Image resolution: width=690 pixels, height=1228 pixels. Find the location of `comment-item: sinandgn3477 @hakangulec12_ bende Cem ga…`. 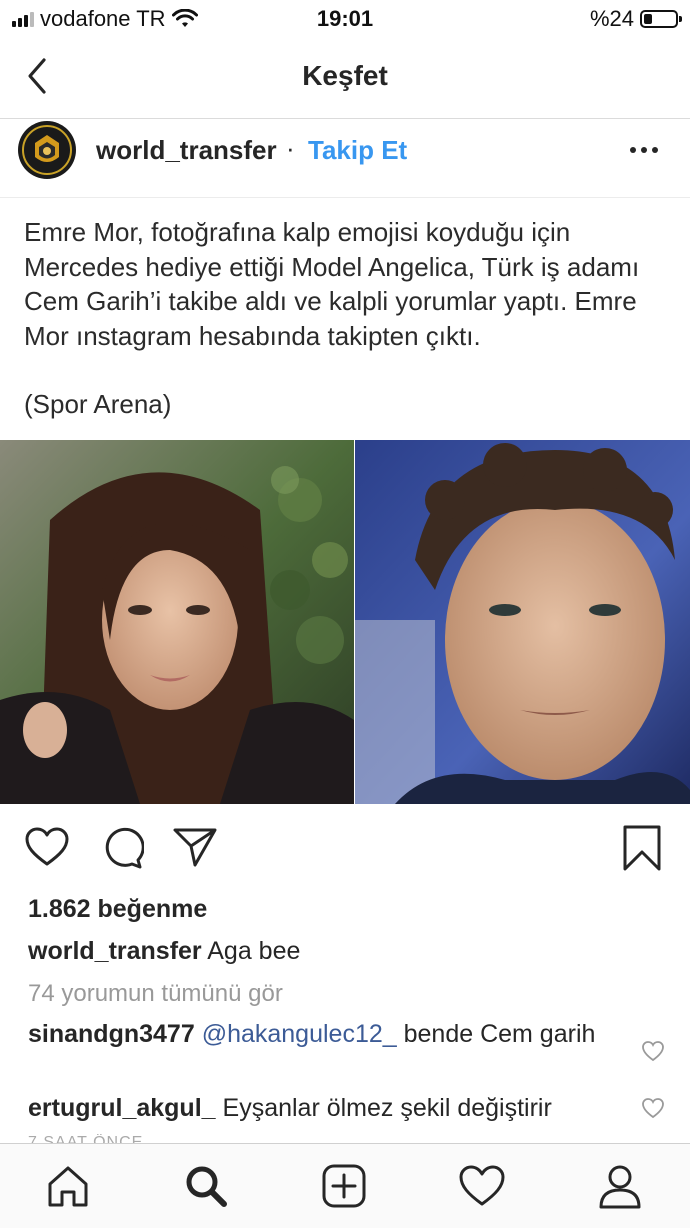

comment-item: sinandgn3477 @hakangulec12_ bende Cem ga… is located at coordinates (318, 1034).